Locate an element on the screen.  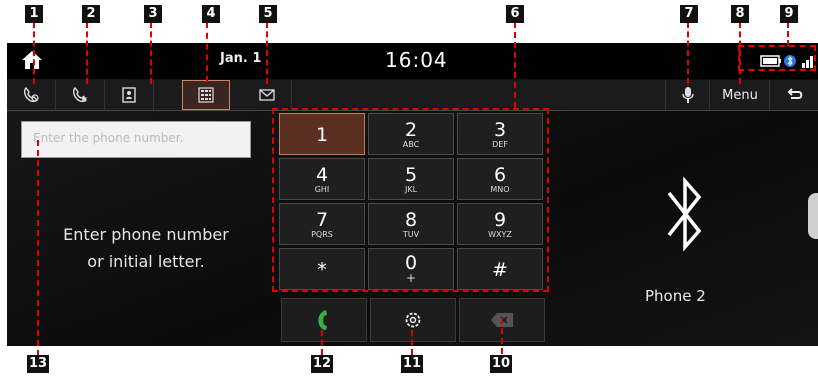
dial-keypad-icon is located at coordinates (206, 95).